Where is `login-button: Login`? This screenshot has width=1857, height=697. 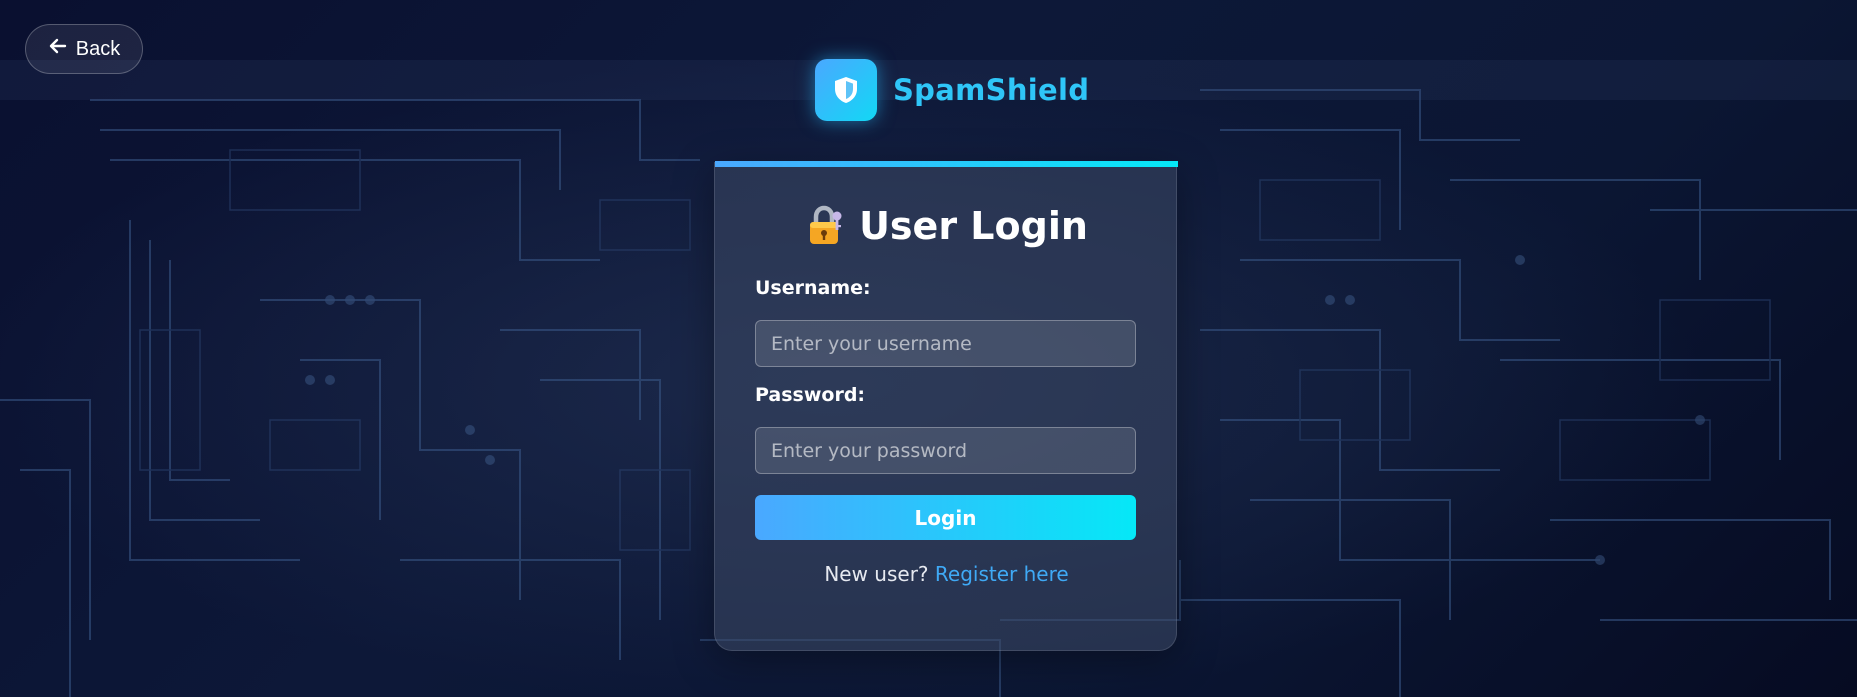 login-button: Login is located at coordinates (945, 517).